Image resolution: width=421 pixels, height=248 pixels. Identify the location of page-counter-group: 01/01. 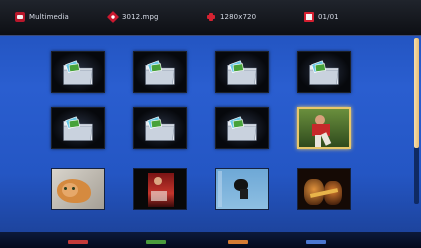
(321, 17).